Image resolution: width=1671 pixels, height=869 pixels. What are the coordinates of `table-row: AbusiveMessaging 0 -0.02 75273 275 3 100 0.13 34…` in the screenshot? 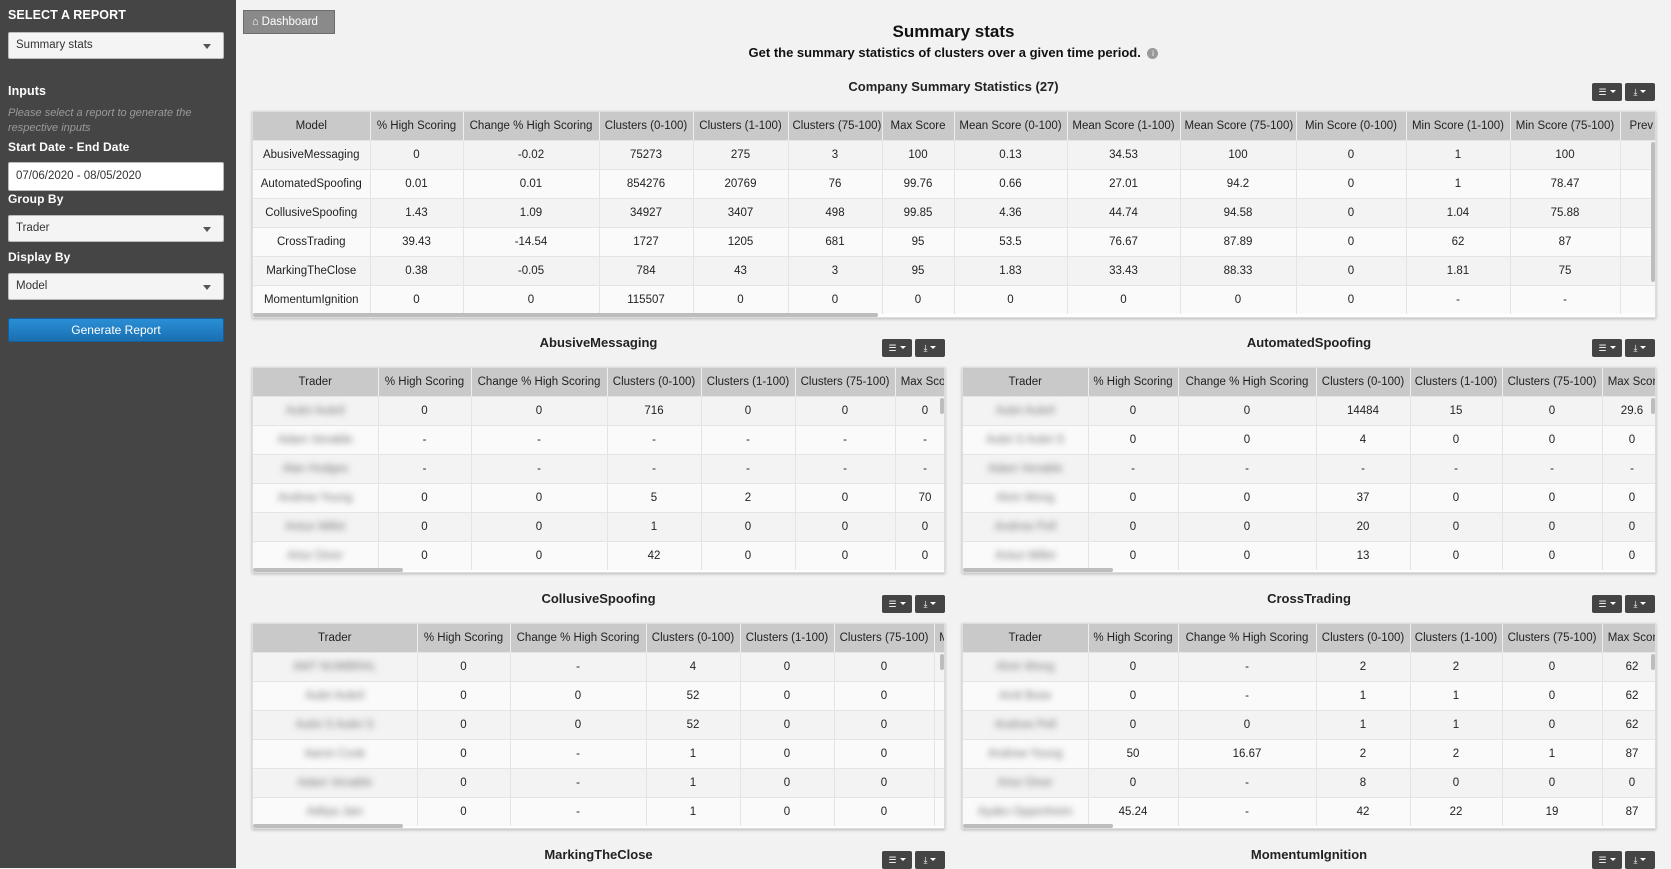 It's located at (954, 154).